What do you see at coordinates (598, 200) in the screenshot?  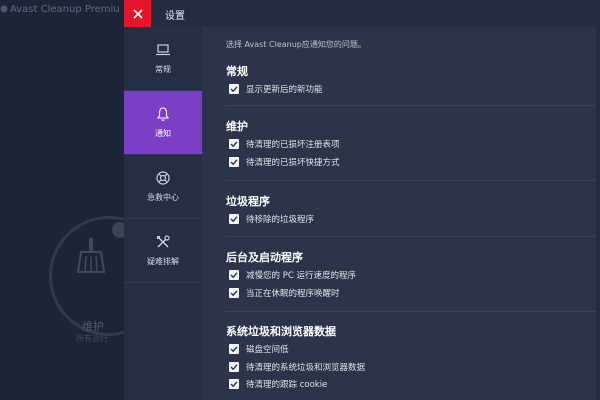 I see `background-edge` at bounding box center [598, 200].